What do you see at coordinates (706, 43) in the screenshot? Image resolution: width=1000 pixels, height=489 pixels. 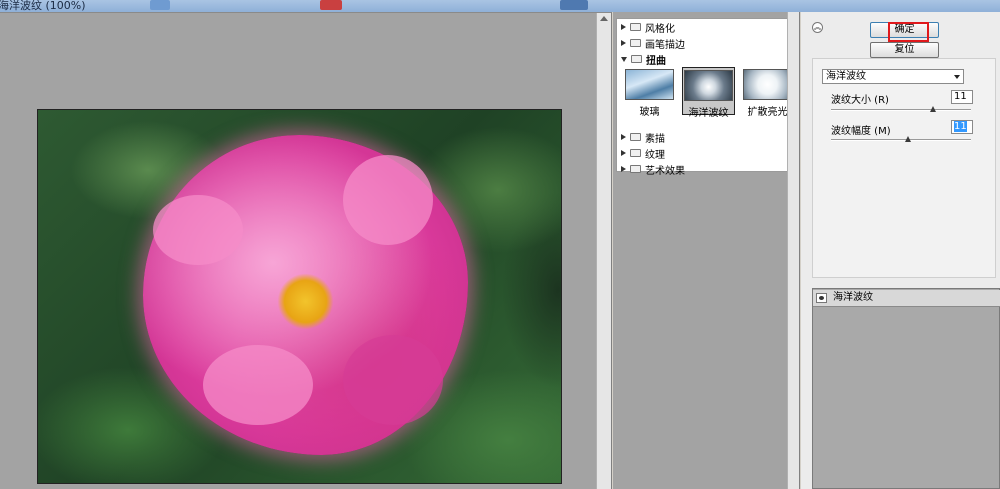 I see `category-brush-strokes: 画笔描边` at bounding box center [706, 43].